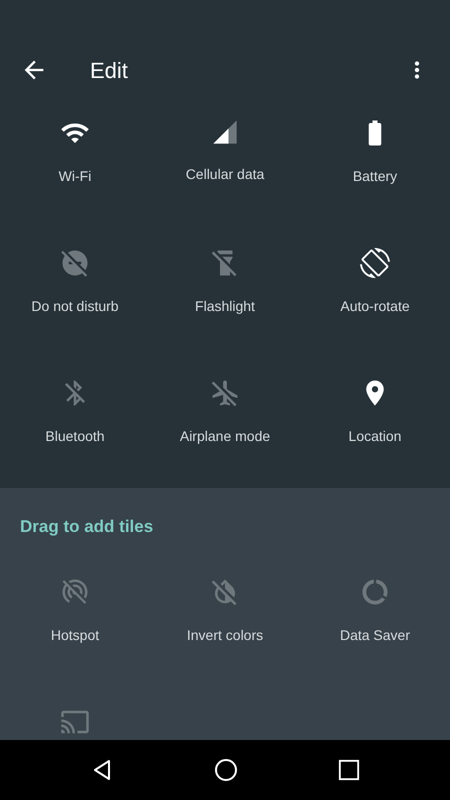 The width and height of the screenshot is (450, 800). I want to click on tile-label: Flashlight, so click(225, 306).